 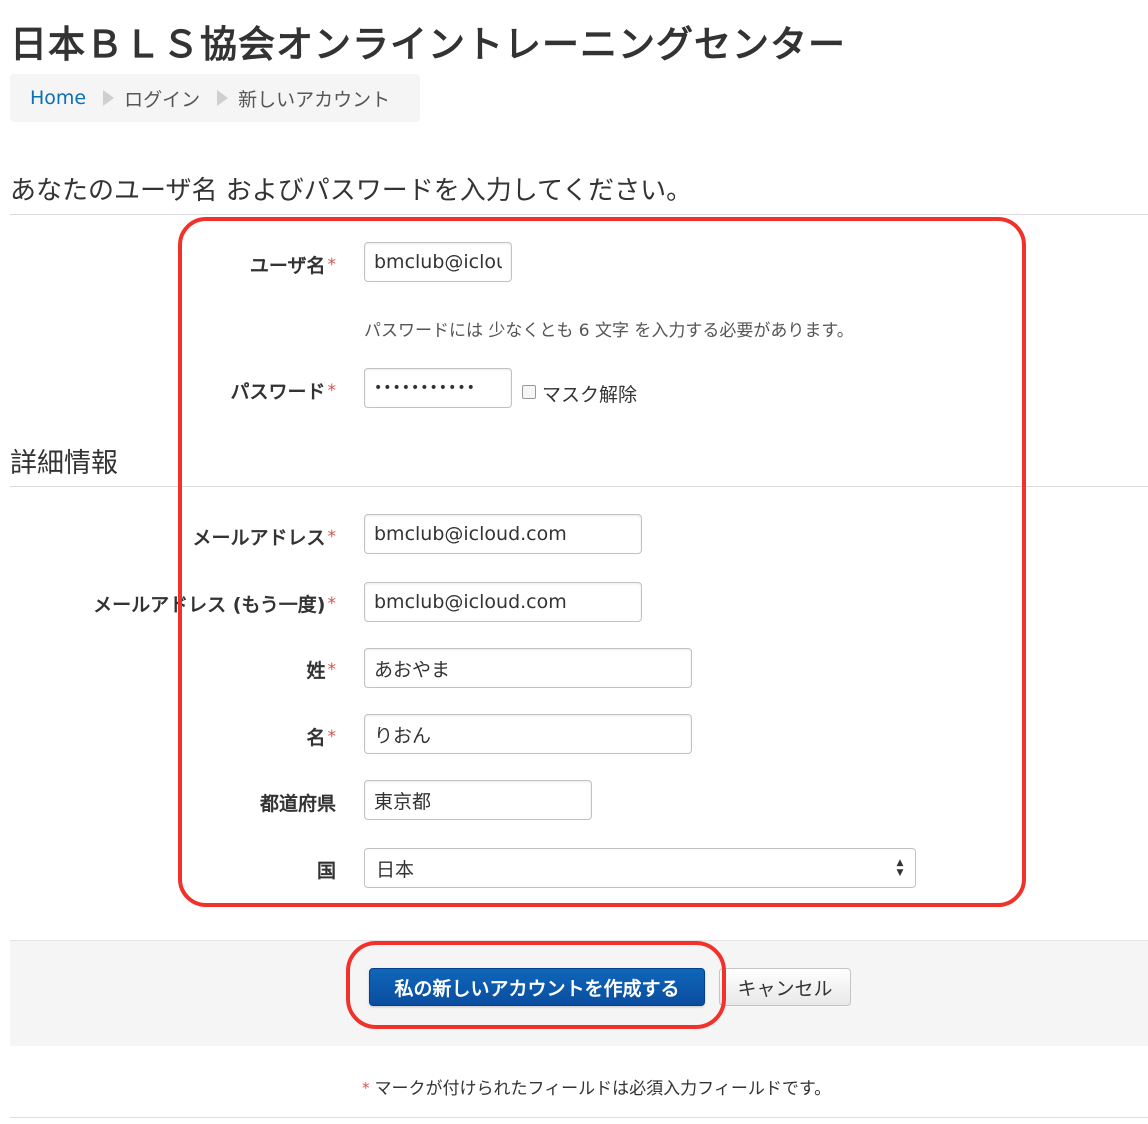 What do you see at coordinates (297, 804) in the screenshot?
I see `prefecture-label: 都道府県` at bounding box center [297, 804].